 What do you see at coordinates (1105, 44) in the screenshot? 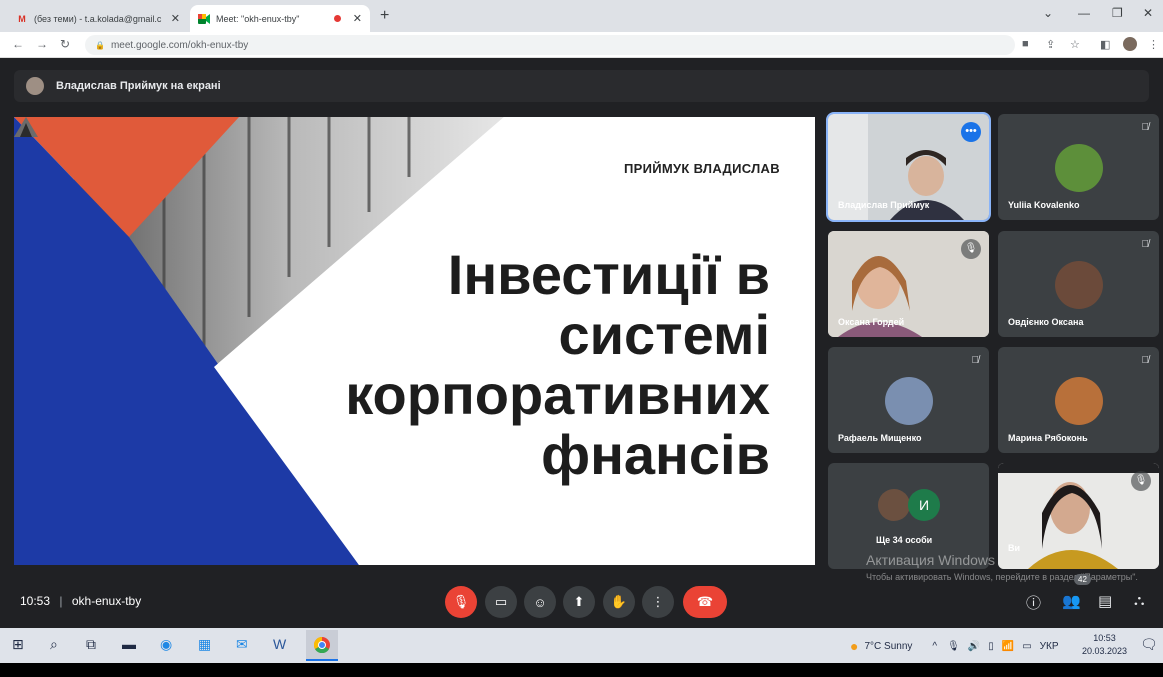
I see `side-panel-icon: ◧` at bounding box center [1105, 44].